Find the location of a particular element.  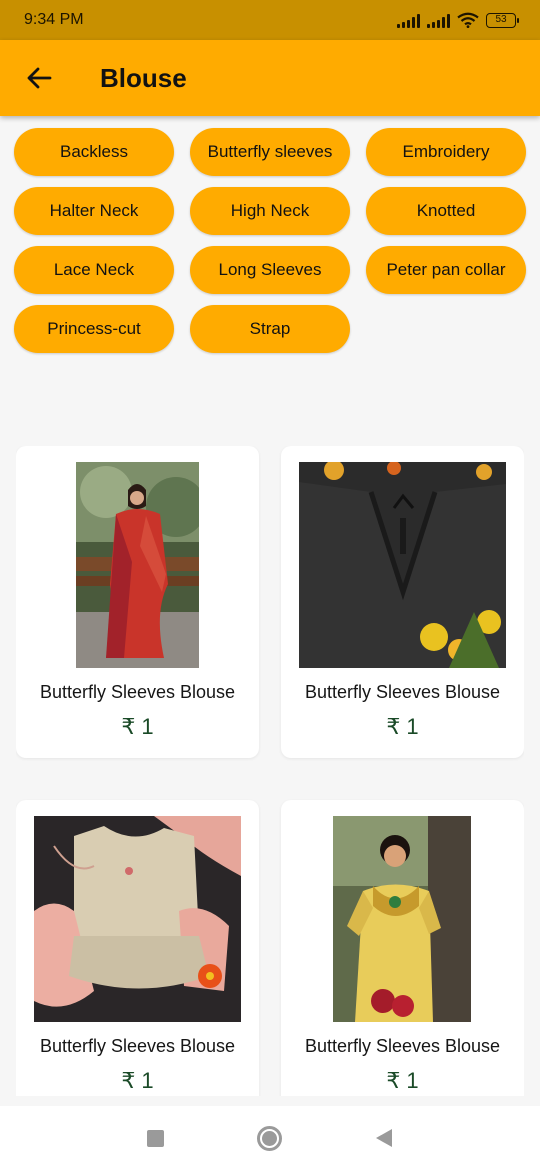

chip-halter-neck: Halter Neck is located at coordinates (94, 211).